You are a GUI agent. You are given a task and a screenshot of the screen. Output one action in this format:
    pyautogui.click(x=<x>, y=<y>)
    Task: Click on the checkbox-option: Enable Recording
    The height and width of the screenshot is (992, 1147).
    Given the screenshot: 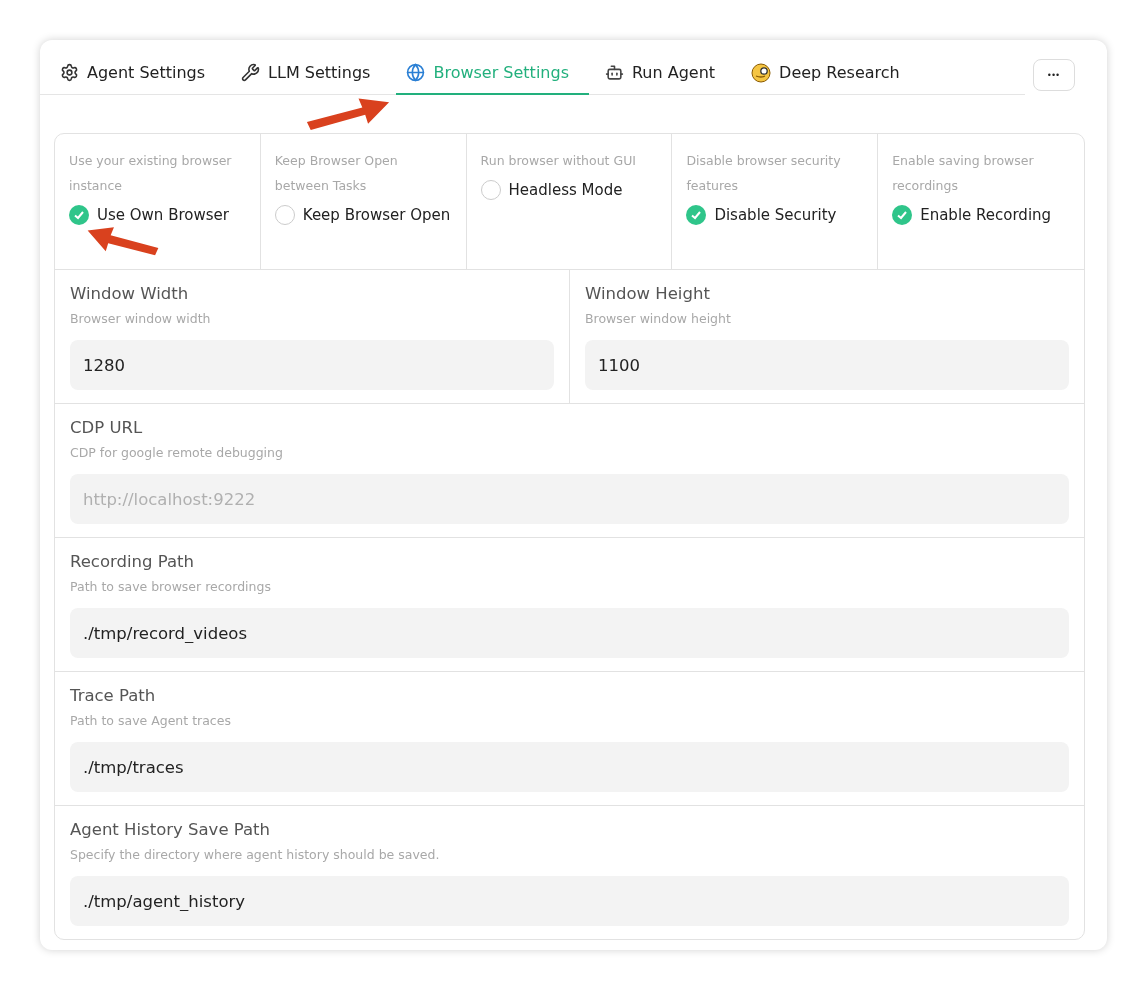 What is the action you would take?
    pyautogui.click(x=982, y=215)
    